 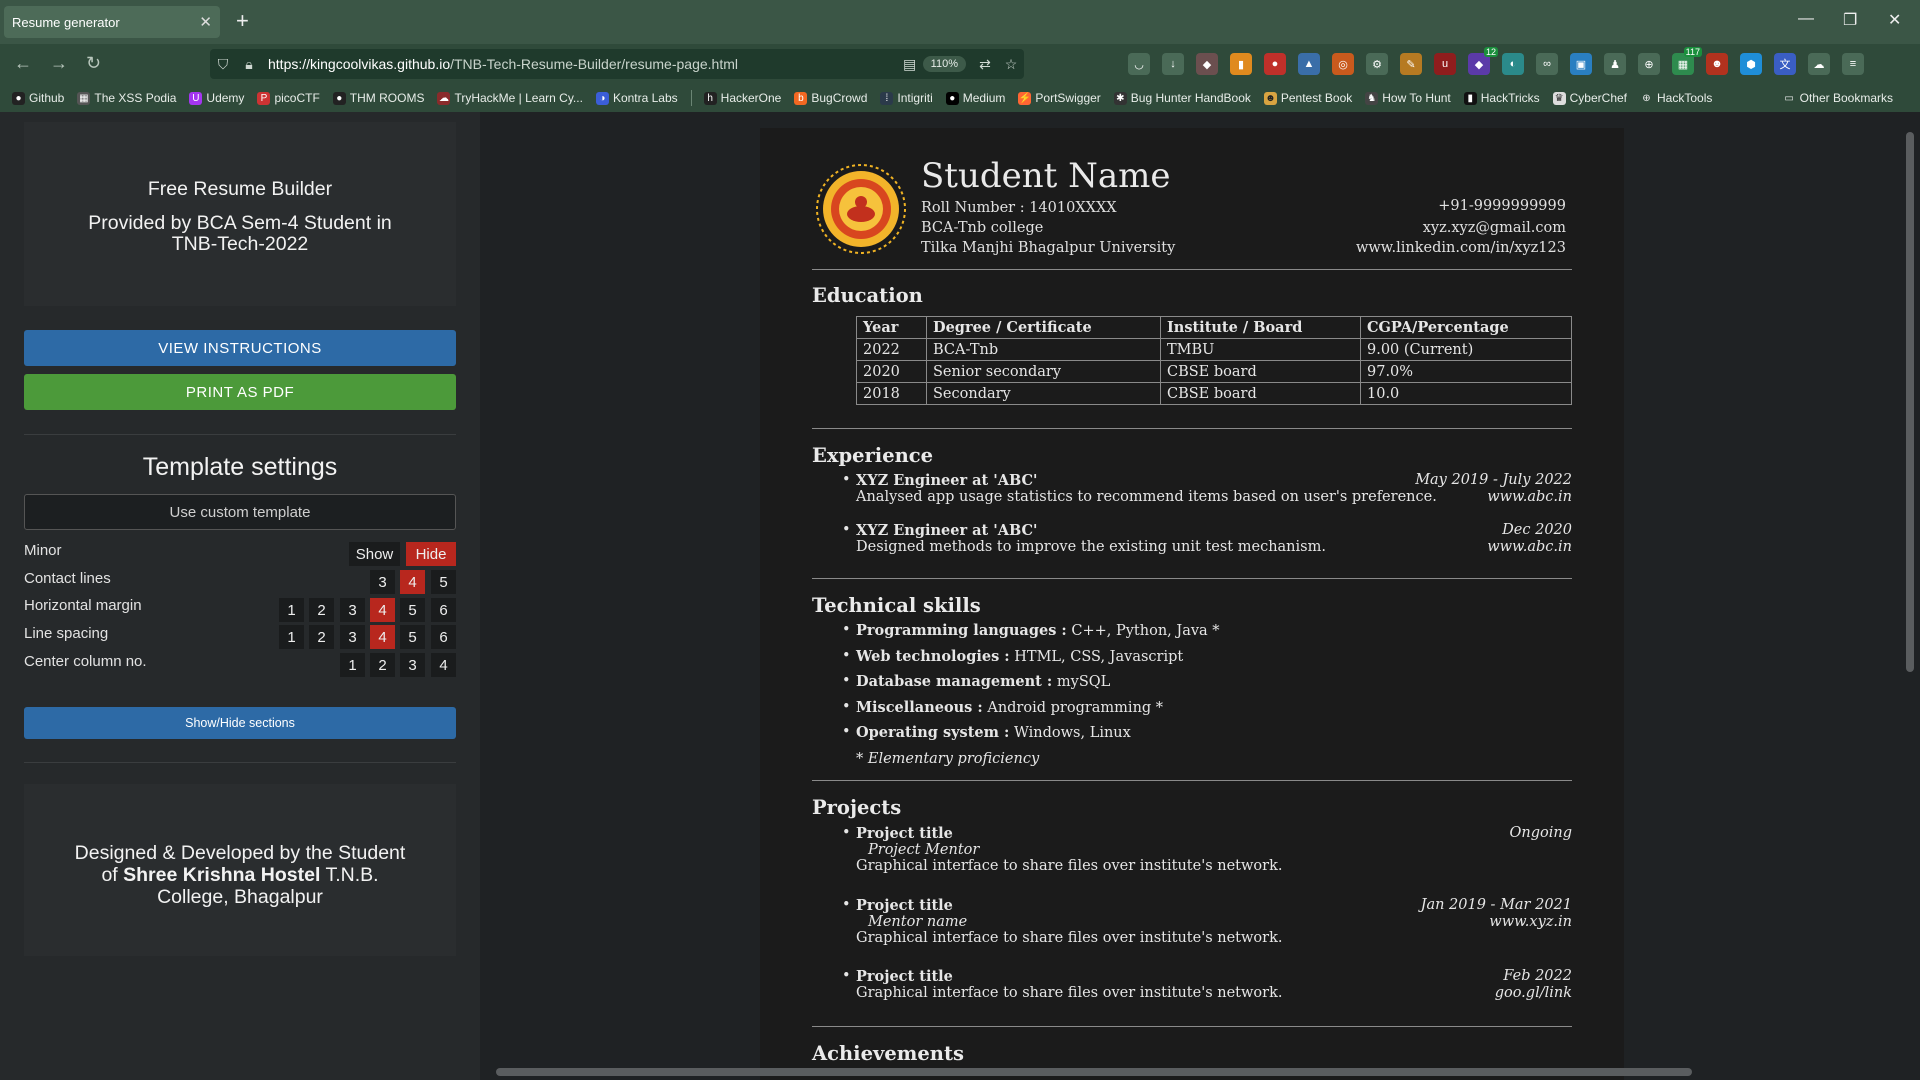 I want to click on bookmark-item: ⁞ Intigriti, so click(x=906, y=98).